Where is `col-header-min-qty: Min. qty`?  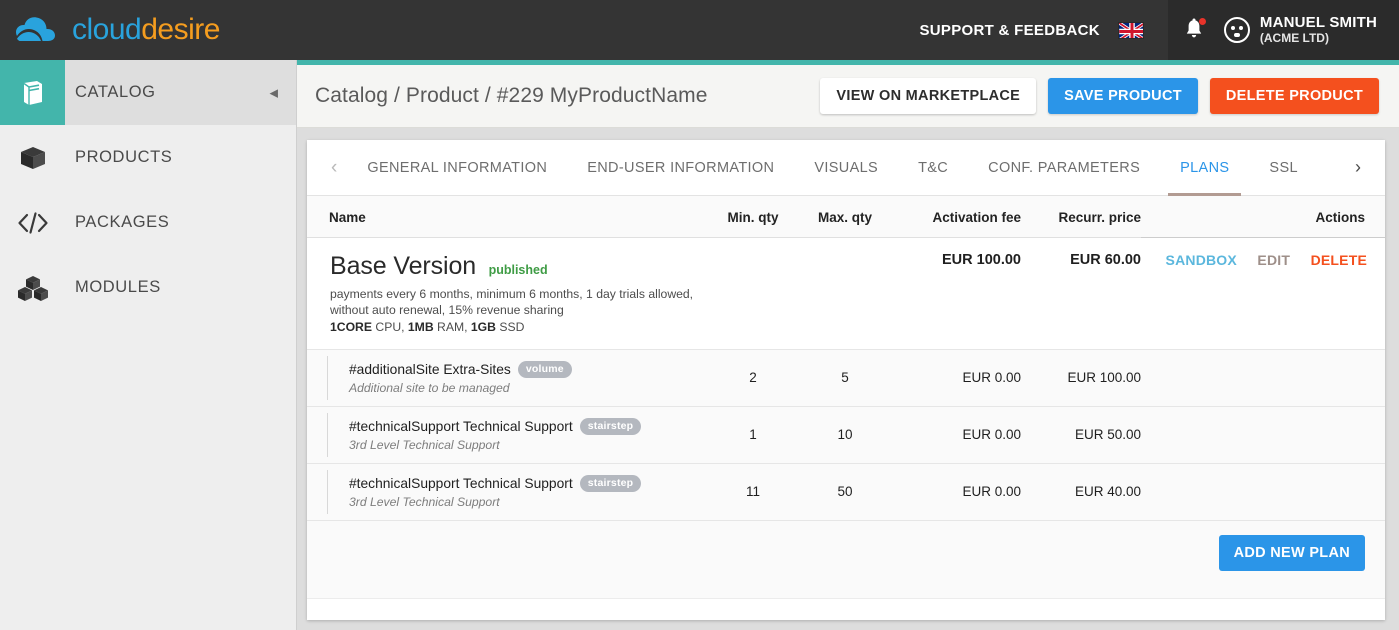 col-header-min-qty: Min. qty is located at coordinates (753, 217).